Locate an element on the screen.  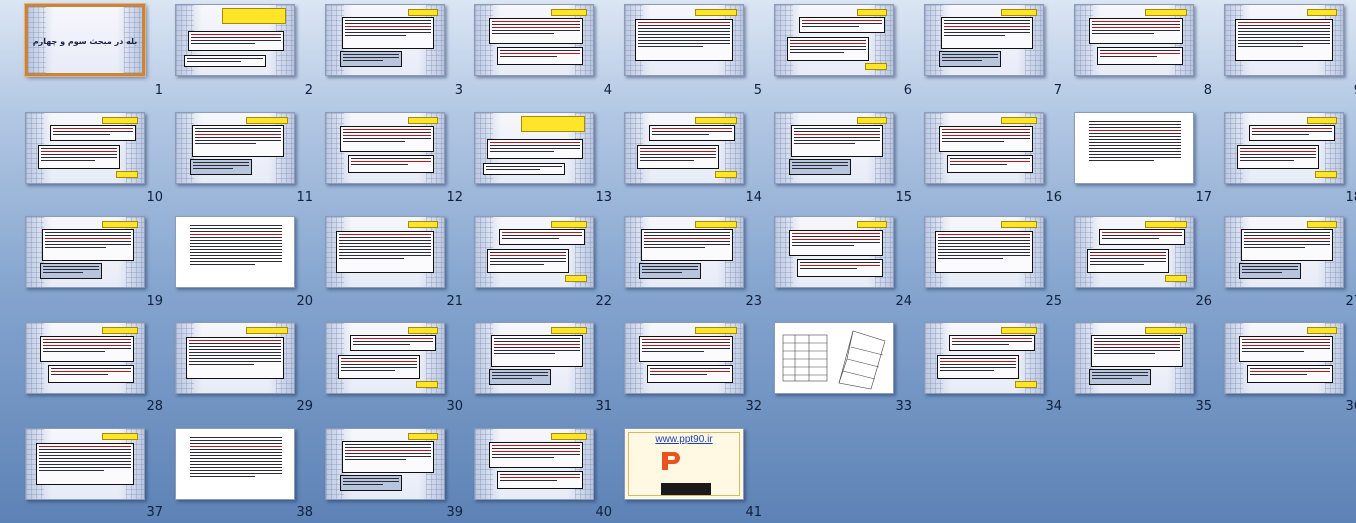
slide-number-label: 36 is located at coordinates (1350, 406).